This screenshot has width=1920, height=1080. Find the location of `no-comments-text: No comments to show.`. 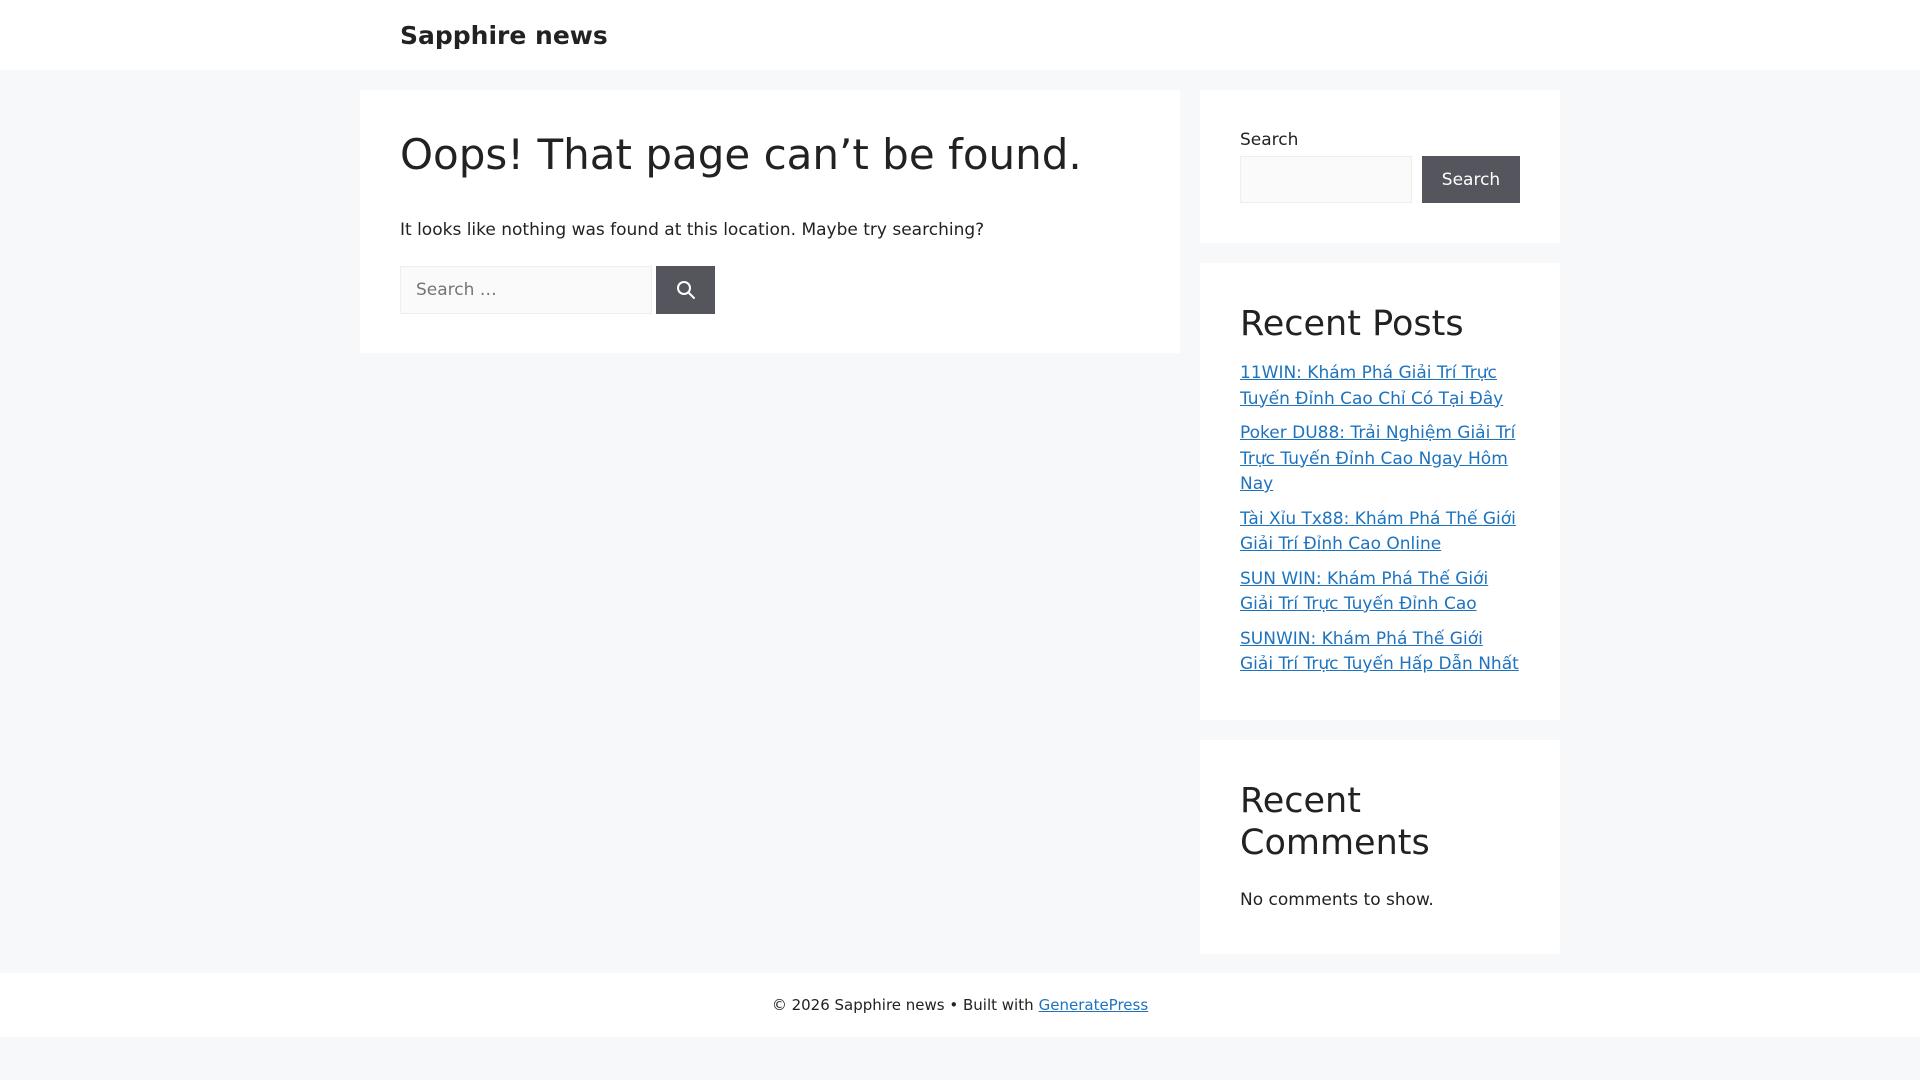

no-comments-text: No comments to show. is located at coordinates (1337, 900).